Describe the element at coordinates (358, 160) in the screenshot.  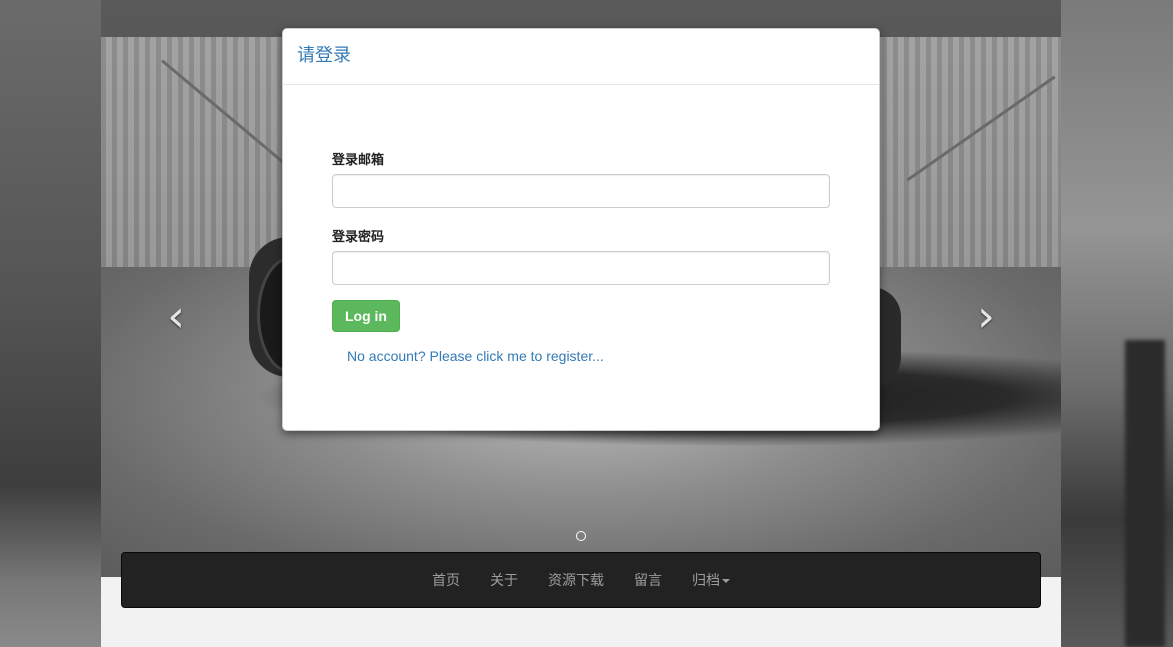
I see `email-label: 登录邮箱` at that location.